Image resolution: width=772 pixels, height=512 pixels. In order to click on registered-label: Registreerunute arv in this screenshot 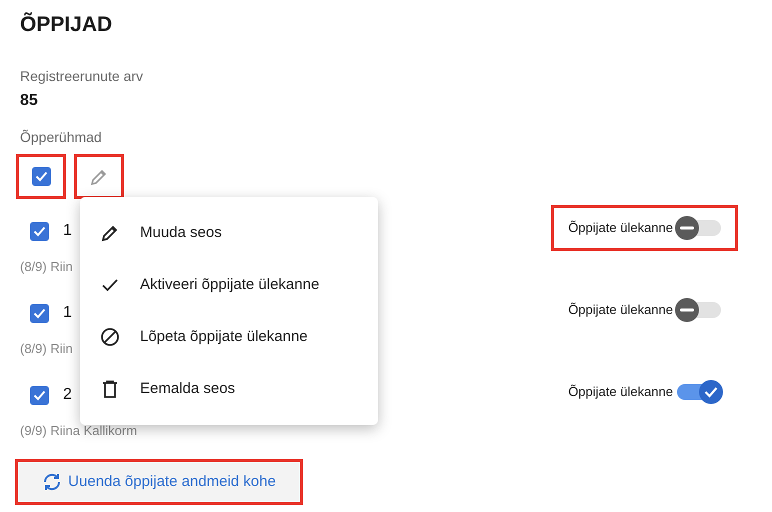, I will do `click(82, 76)`.